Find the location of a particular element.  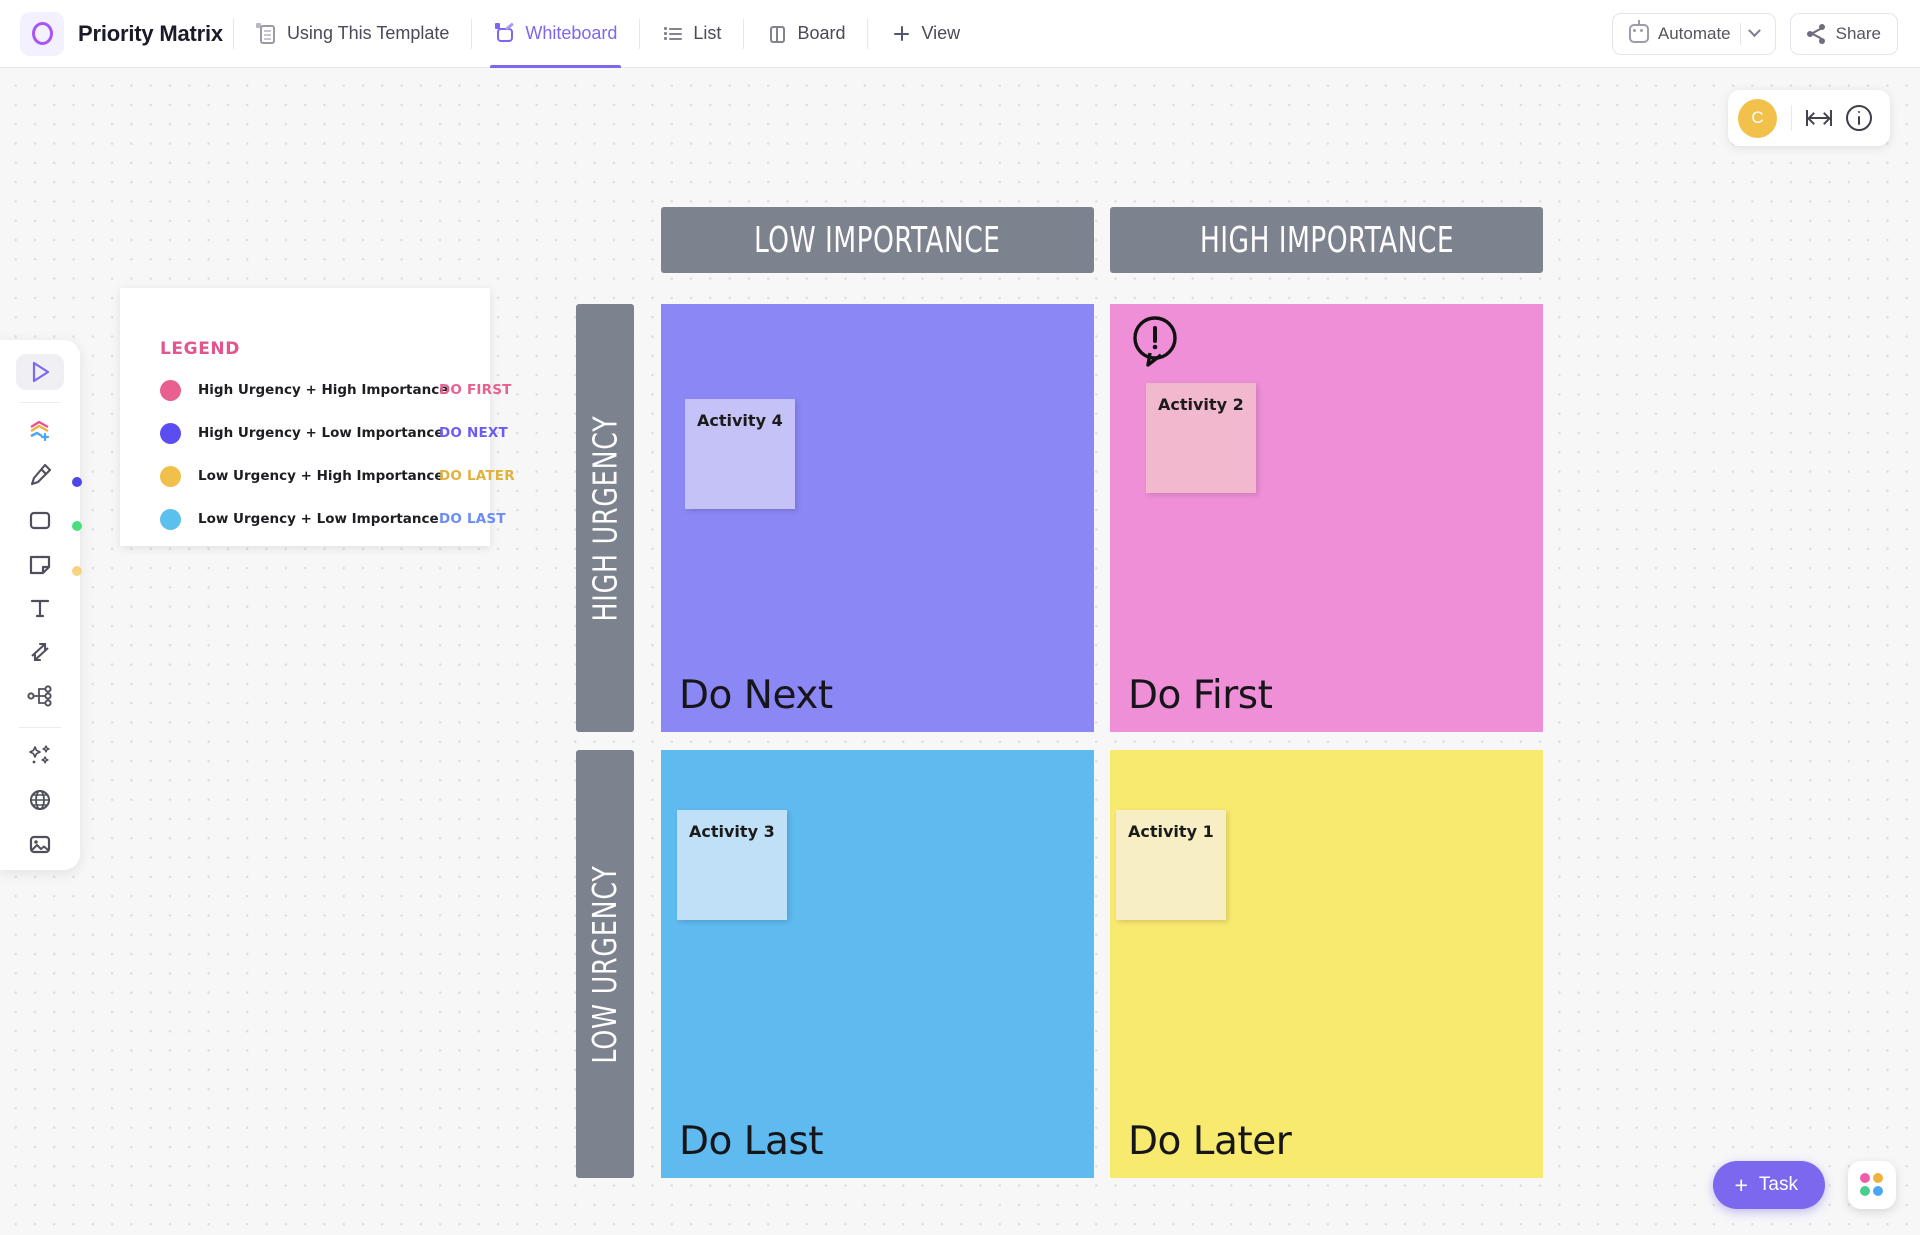

legend-row-label: High Urgency + High Importance is located at coordinates (323, 390).